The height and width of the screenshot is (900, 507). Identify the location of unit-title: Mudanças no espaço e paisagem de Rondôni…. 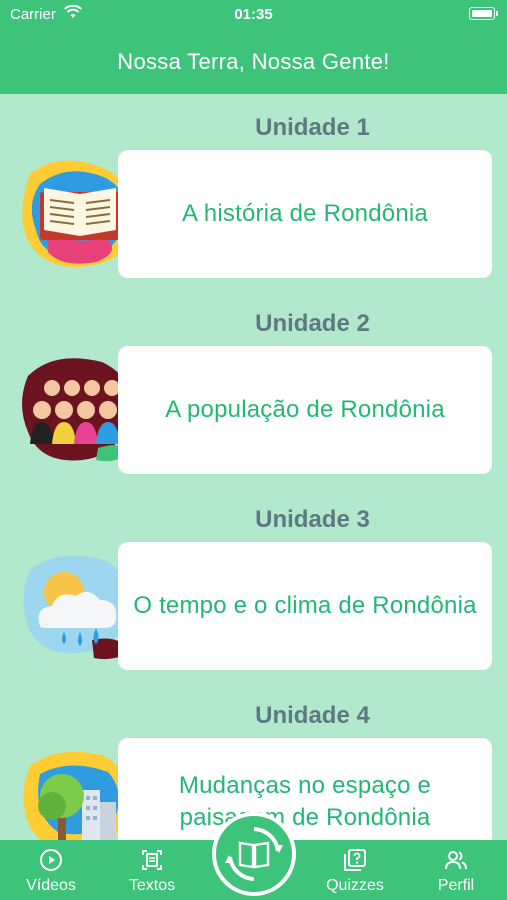
(305, 801).